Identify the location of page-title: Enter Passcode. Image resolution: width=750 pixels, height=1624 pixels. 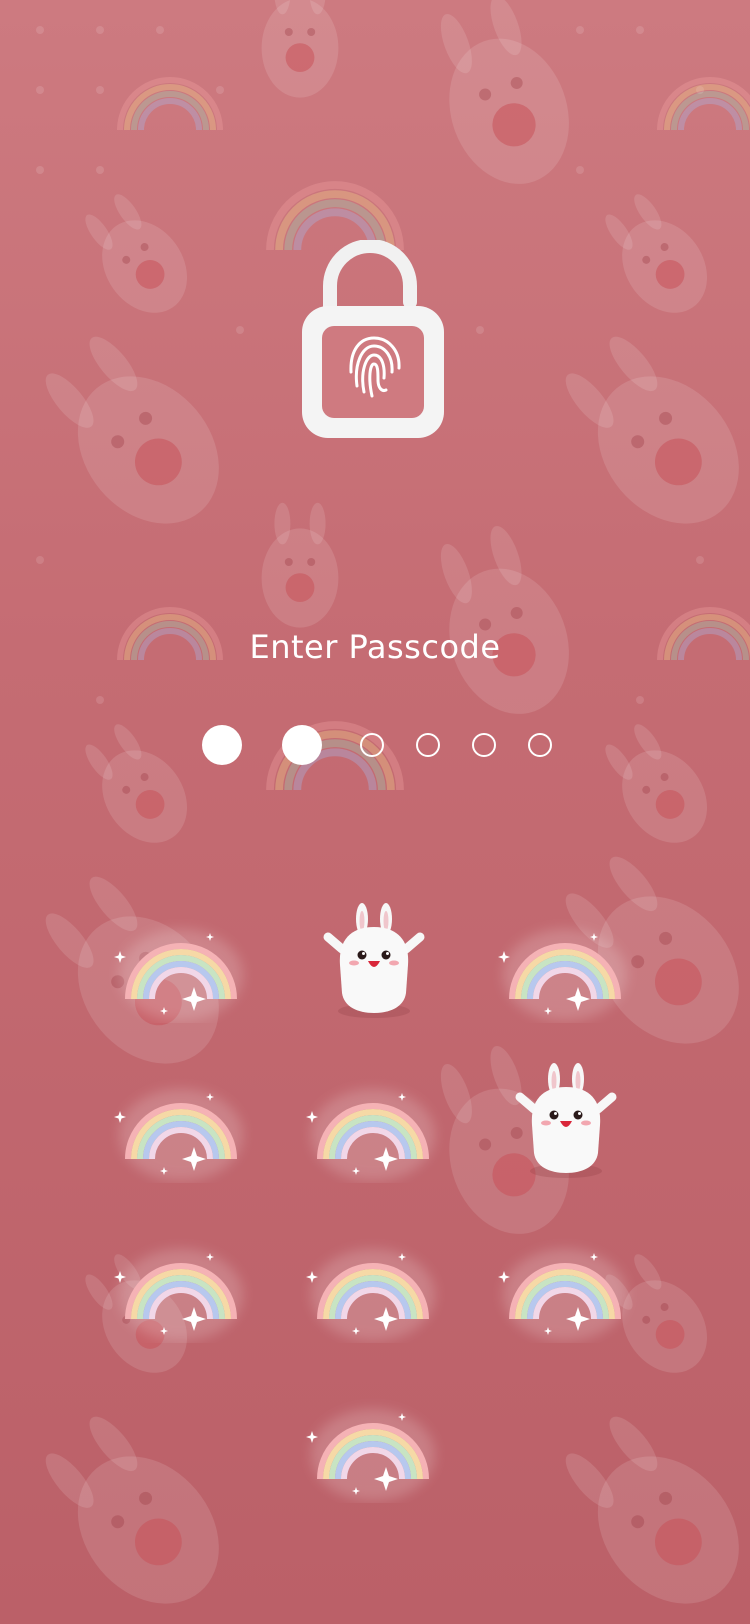
(375, 647).